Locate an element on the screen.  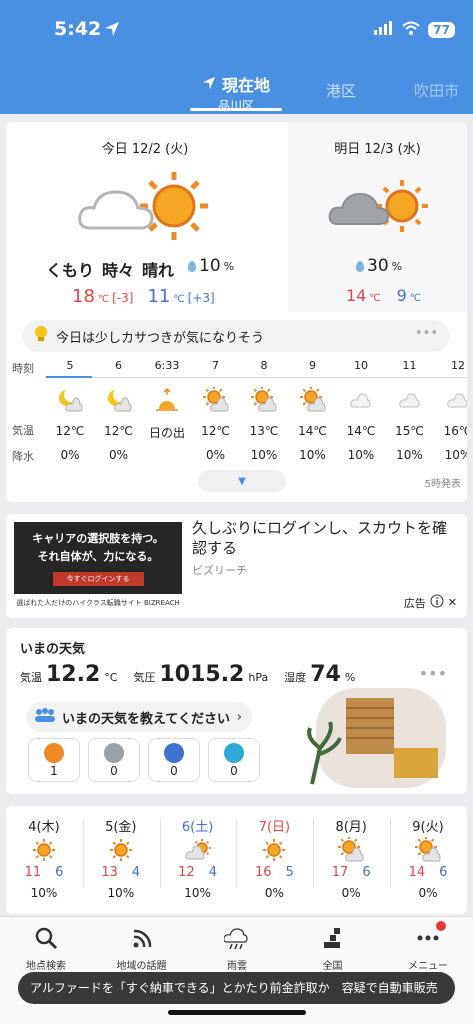
nav-search: 地点検索 is located at coordinates (46, 948).